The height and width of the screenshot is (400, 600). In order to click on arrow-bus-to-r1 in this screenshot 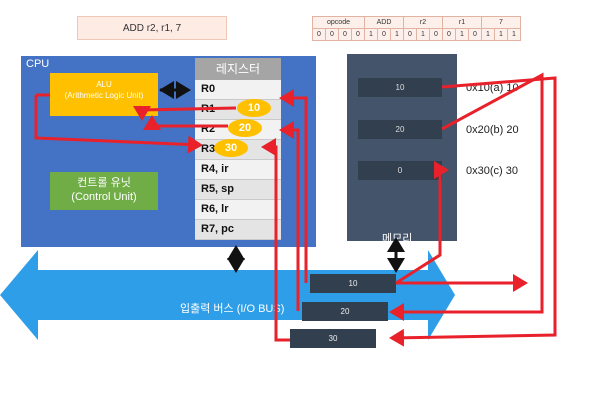, I will do `click(293, 186)`.